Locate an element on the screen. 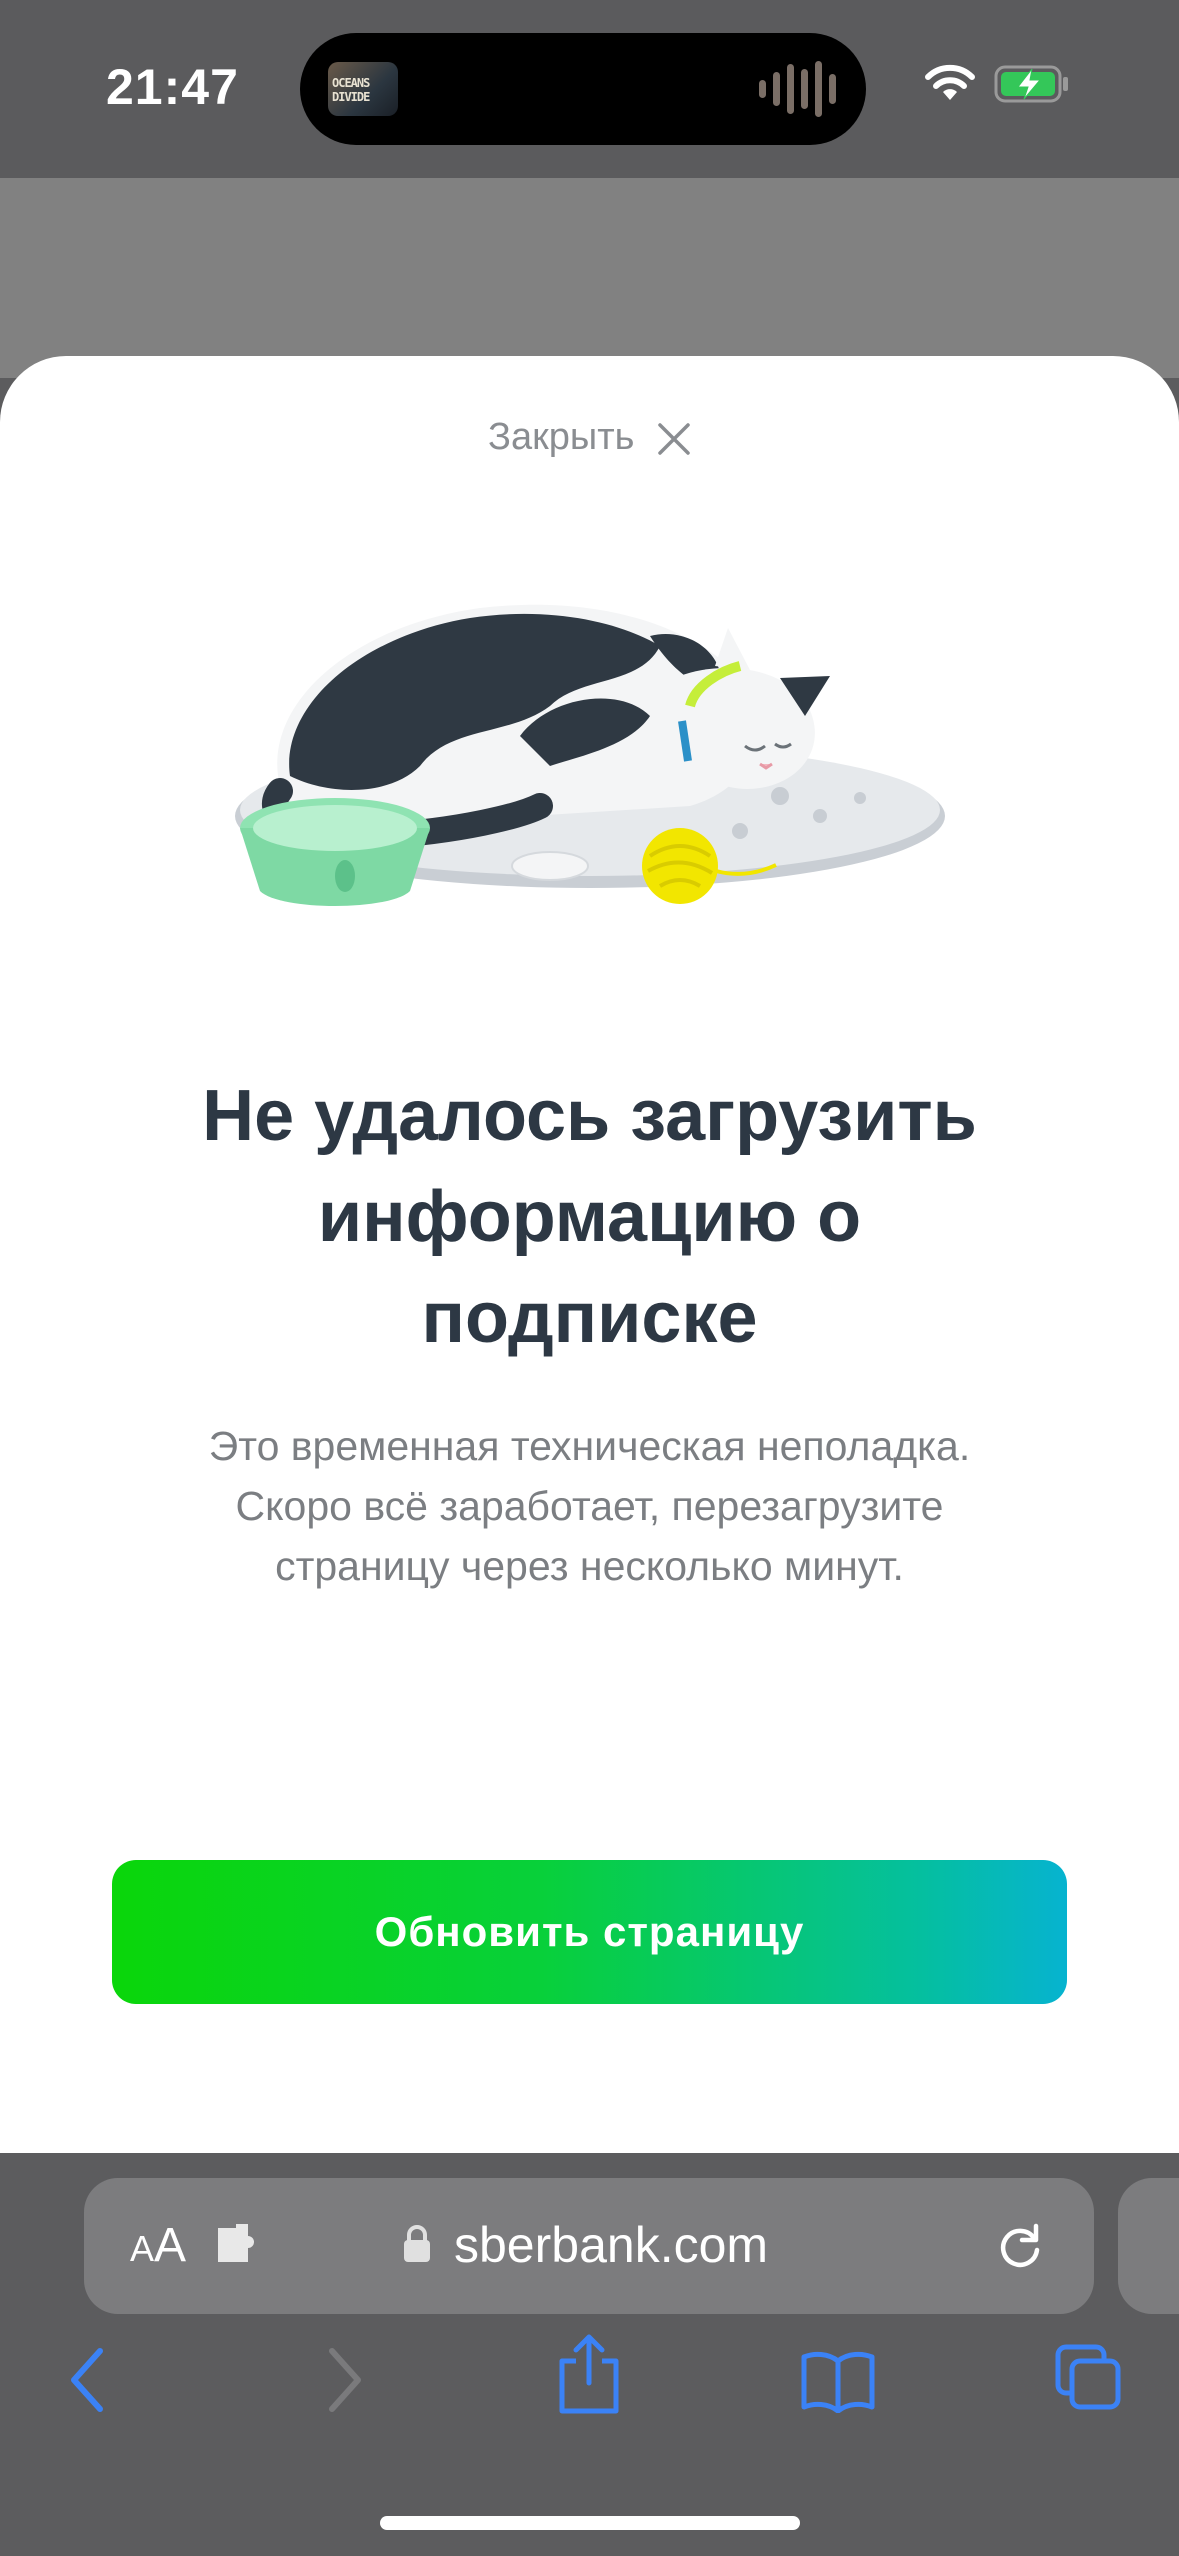 The image size is (1179, 2556). close-icon is located at coordinates (674, 439).